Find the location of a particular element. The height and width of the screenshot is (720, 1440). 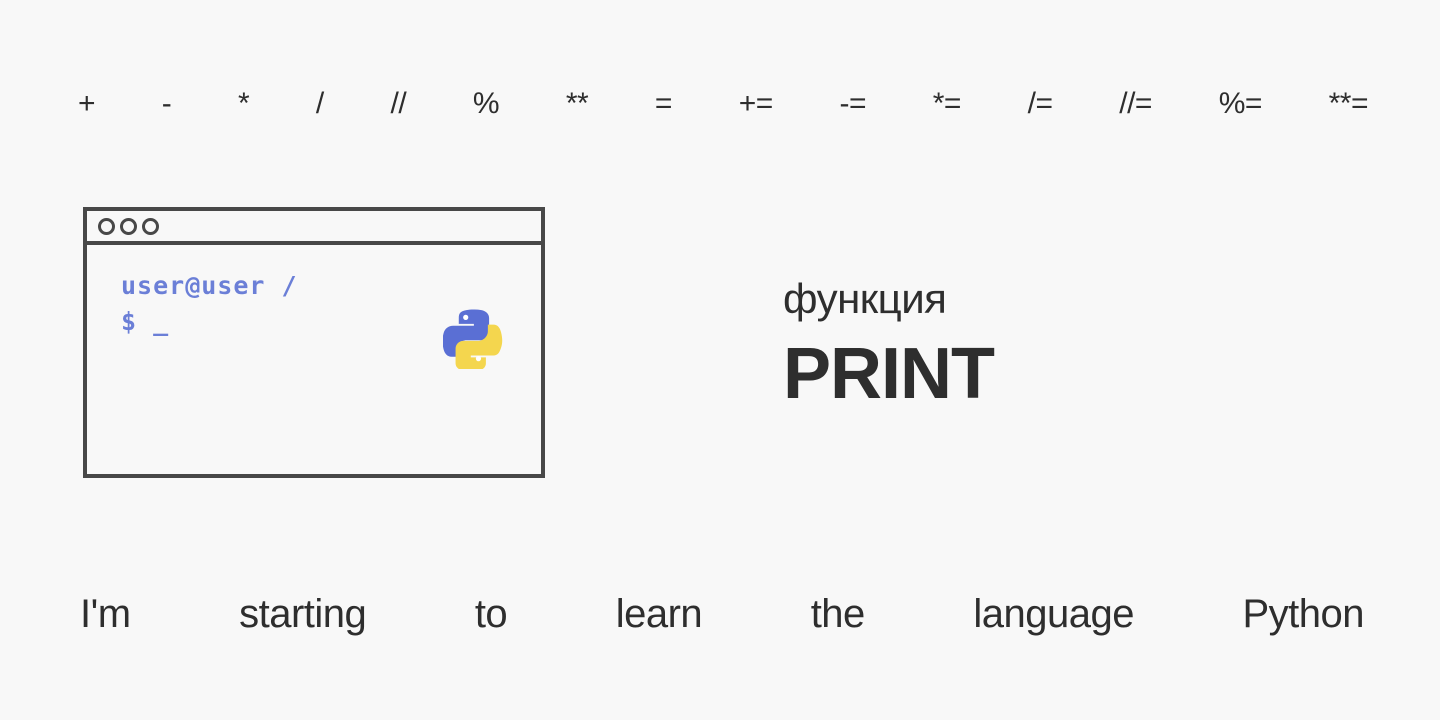

operator-minus: - is located at coordinates (166, 103).